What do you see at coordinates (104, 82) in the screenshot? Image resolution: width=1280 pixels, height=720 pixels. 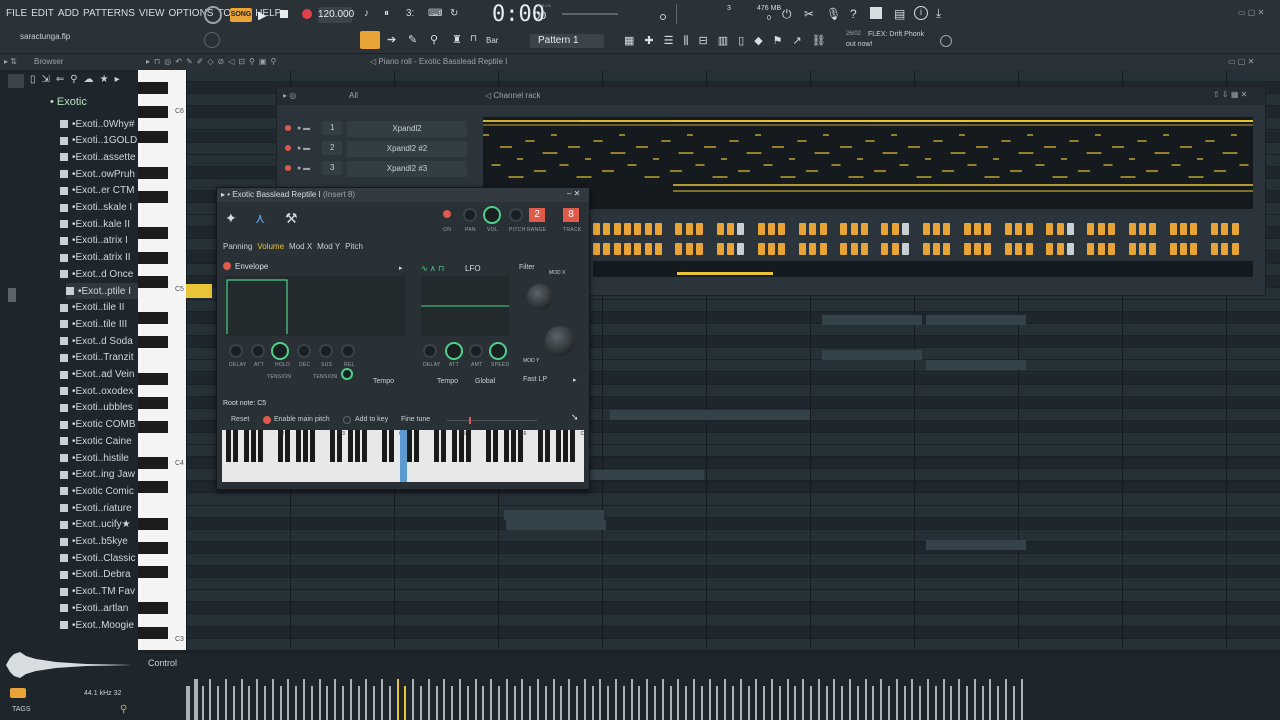 I see `browser-star-icon: ★` at bounding box center [104, 82].